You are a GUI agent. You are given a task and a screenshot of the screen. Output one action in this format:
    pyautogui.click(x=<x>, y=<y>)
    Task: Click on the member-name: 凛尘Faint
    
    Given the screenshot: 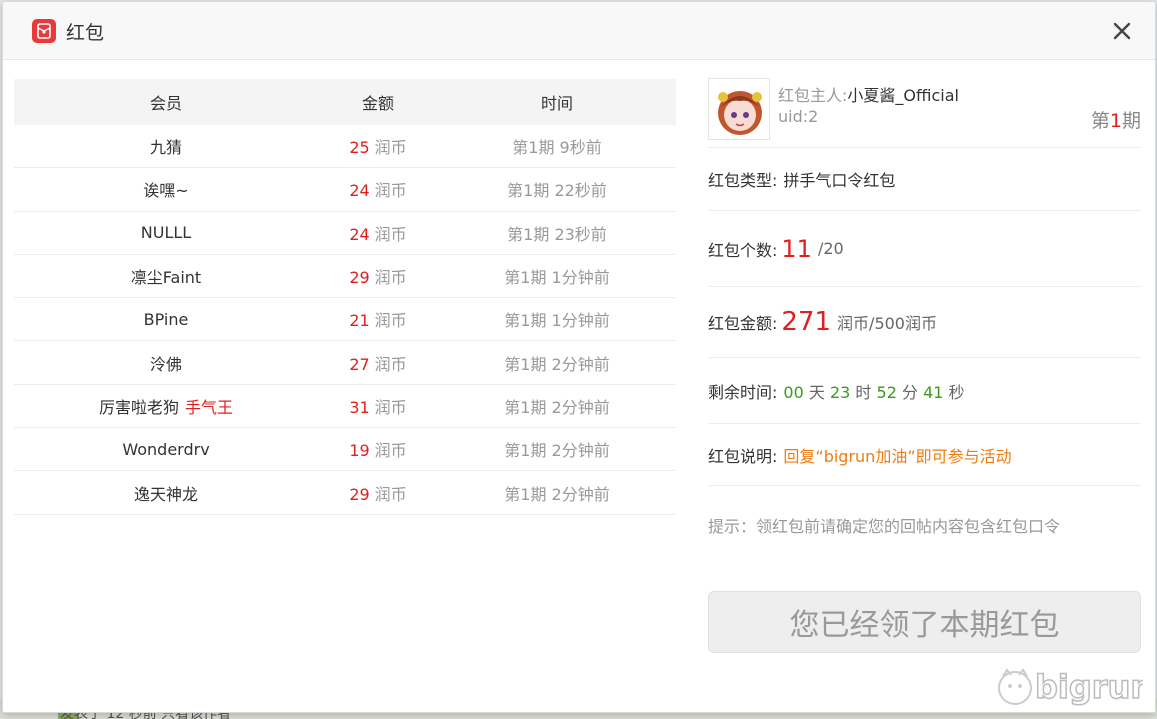 What is the action you would take?
    pyautogui.click(x=166, y=276)
    